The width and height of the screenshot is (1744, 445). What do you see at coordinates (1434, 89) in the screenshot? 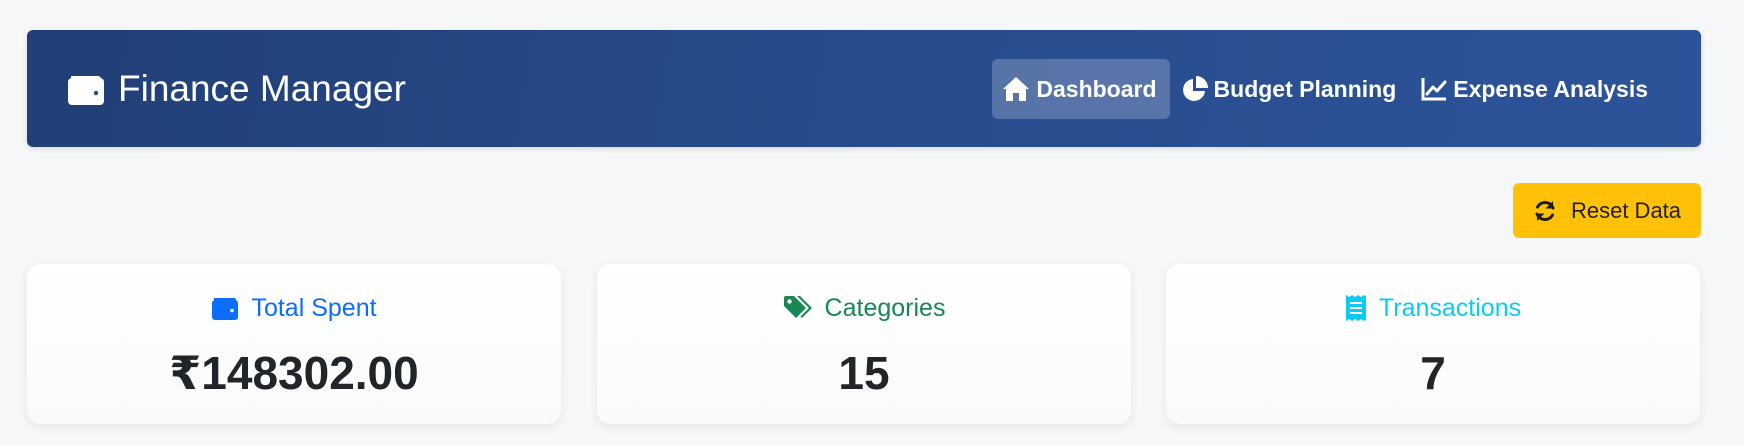
I see `line-chart-icon` at bounding box center [1434, 89].